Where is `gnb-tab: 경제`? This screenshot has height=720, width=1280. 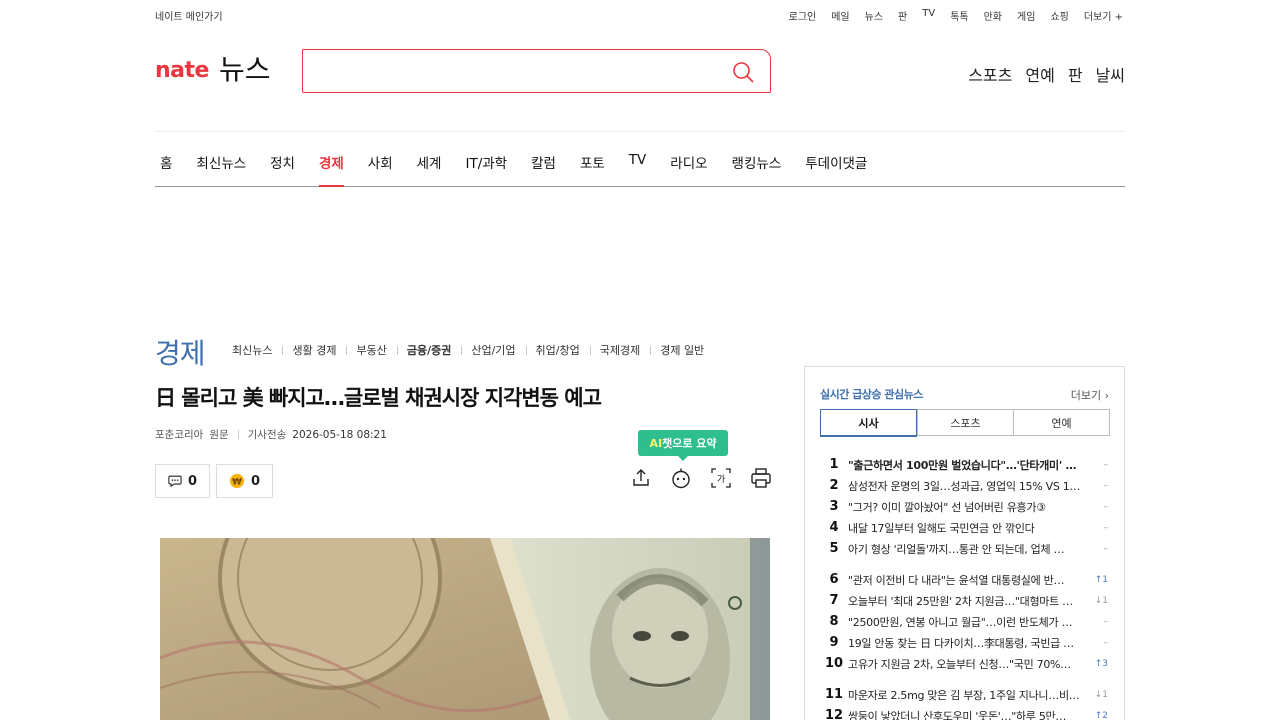 gnb-tab: 경제 is located at coordinates (331, 169).